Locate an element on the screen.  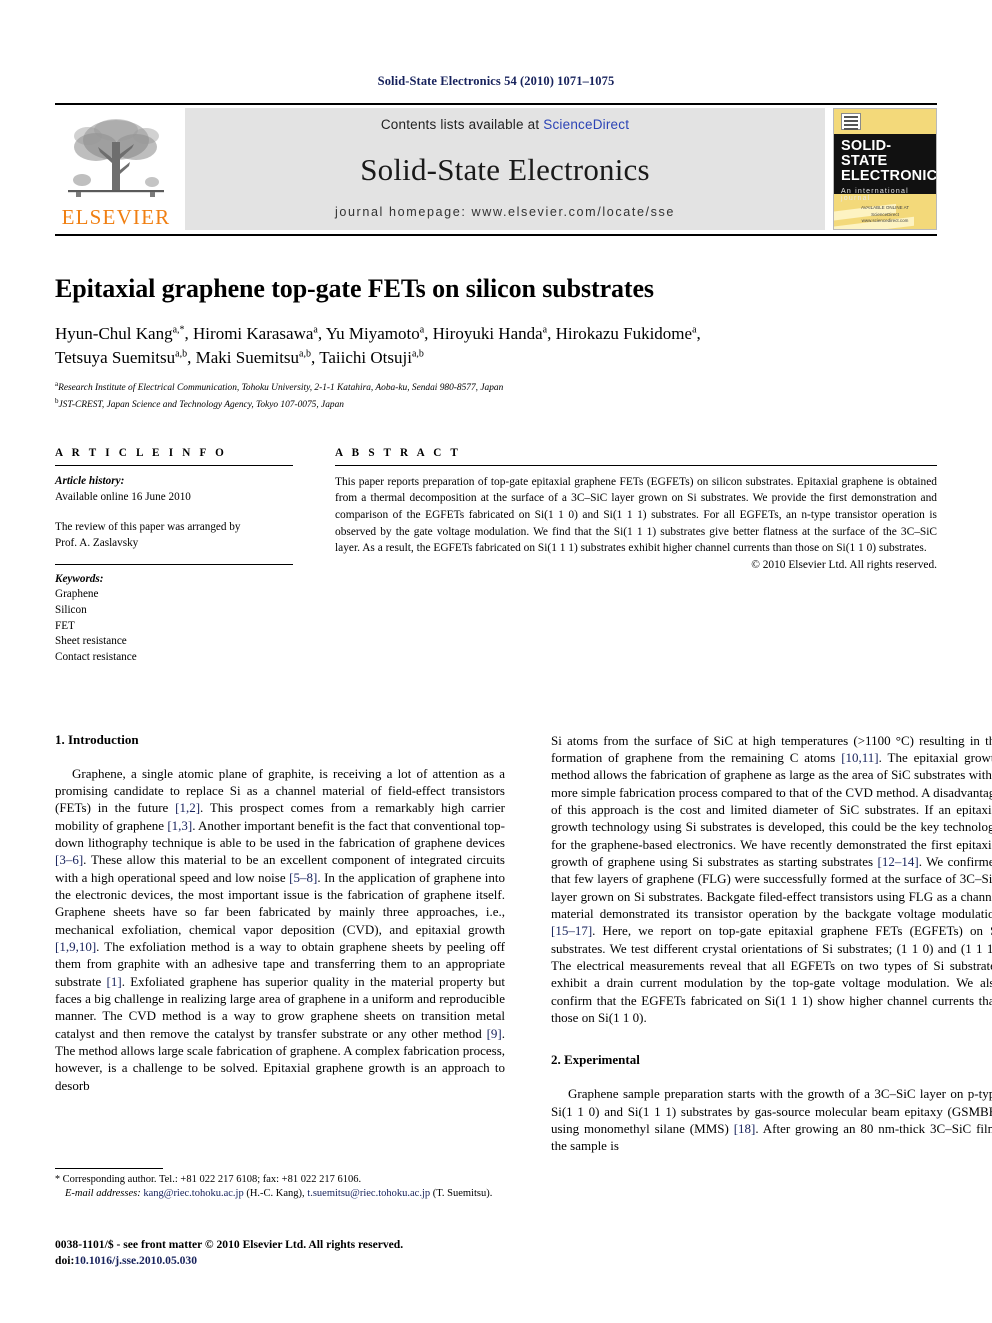
header-divider is located at coordinates (496, 104).